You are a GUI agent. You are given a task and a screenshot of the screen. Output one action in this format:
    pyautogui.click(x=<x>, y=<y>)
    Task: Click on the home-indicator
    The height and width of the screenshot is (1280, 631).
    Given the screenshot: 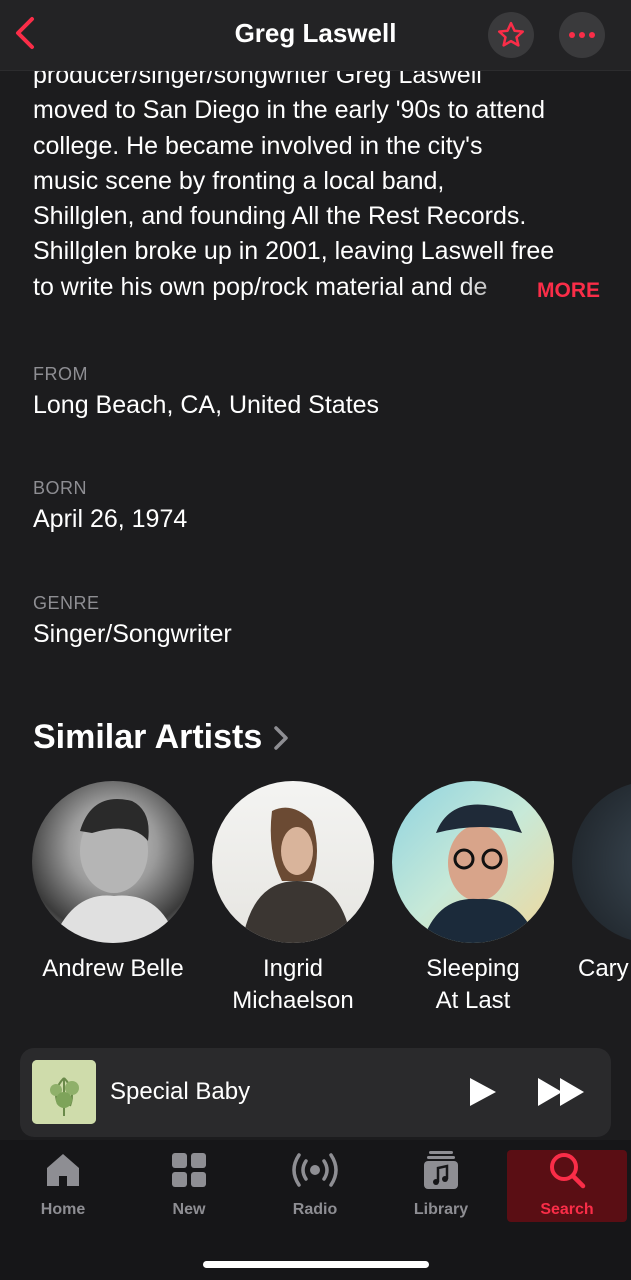 What is the action you would take?
    pyautogui.click(x=316, y=1264)
    